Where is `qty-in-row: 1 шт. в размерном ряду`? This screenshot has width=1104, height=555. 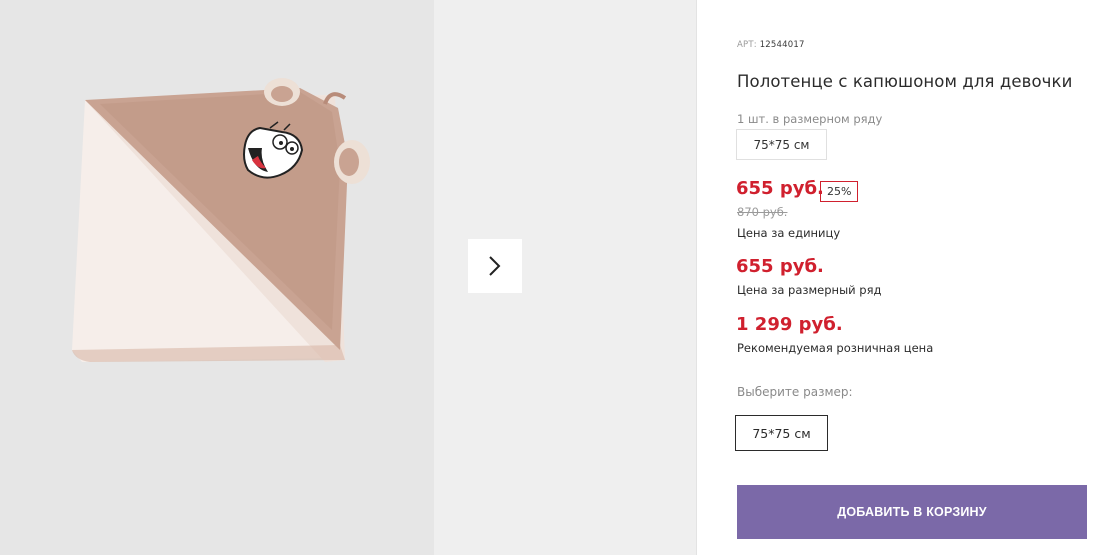
qty-in-row: 1 шт. в размерном ряду is located at coordinates (810, 119).